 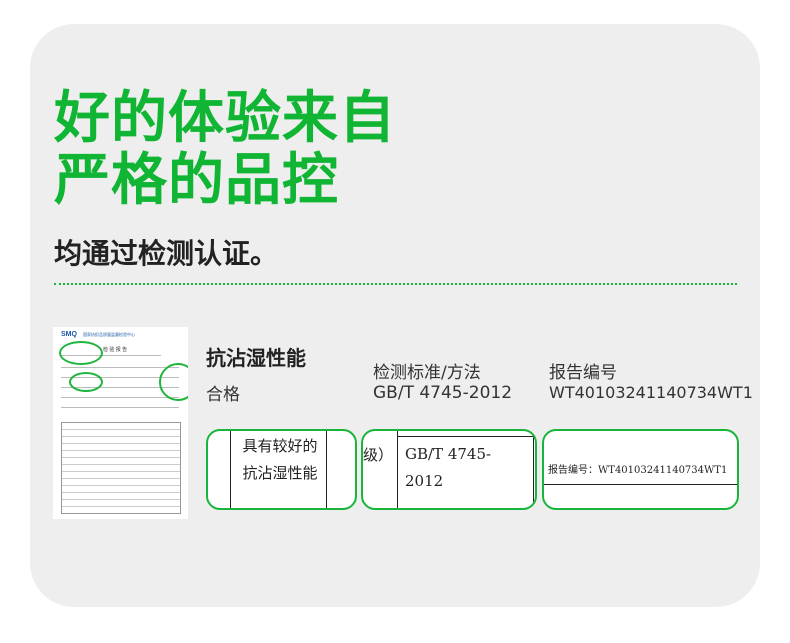 I want to click on headline-line-2: 严格的品控, so click(x=196, y=180).